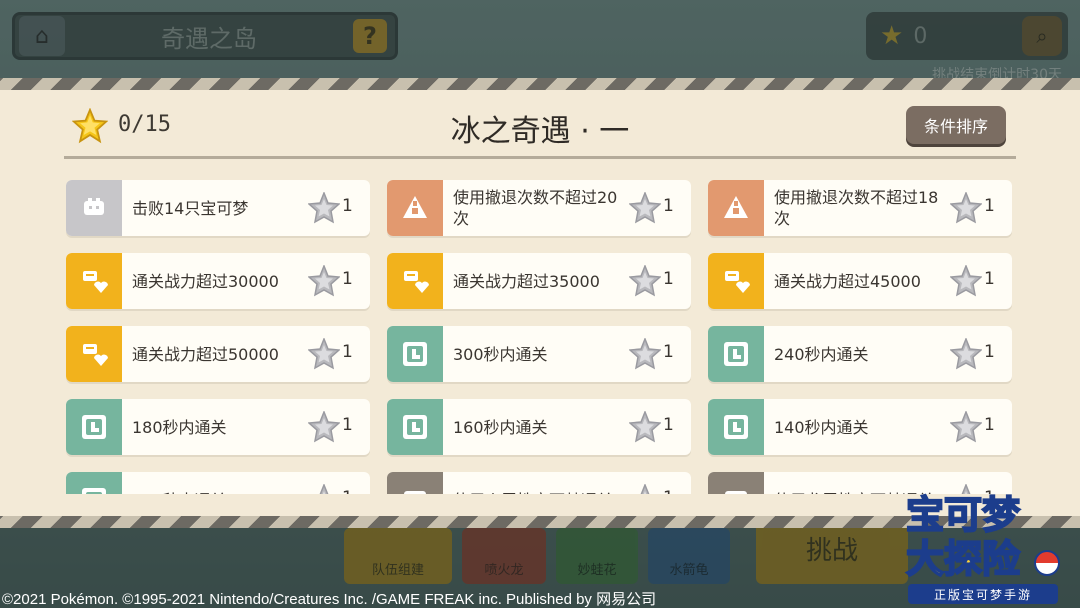  I want to click on gold-star-icon, so click(90, 126).